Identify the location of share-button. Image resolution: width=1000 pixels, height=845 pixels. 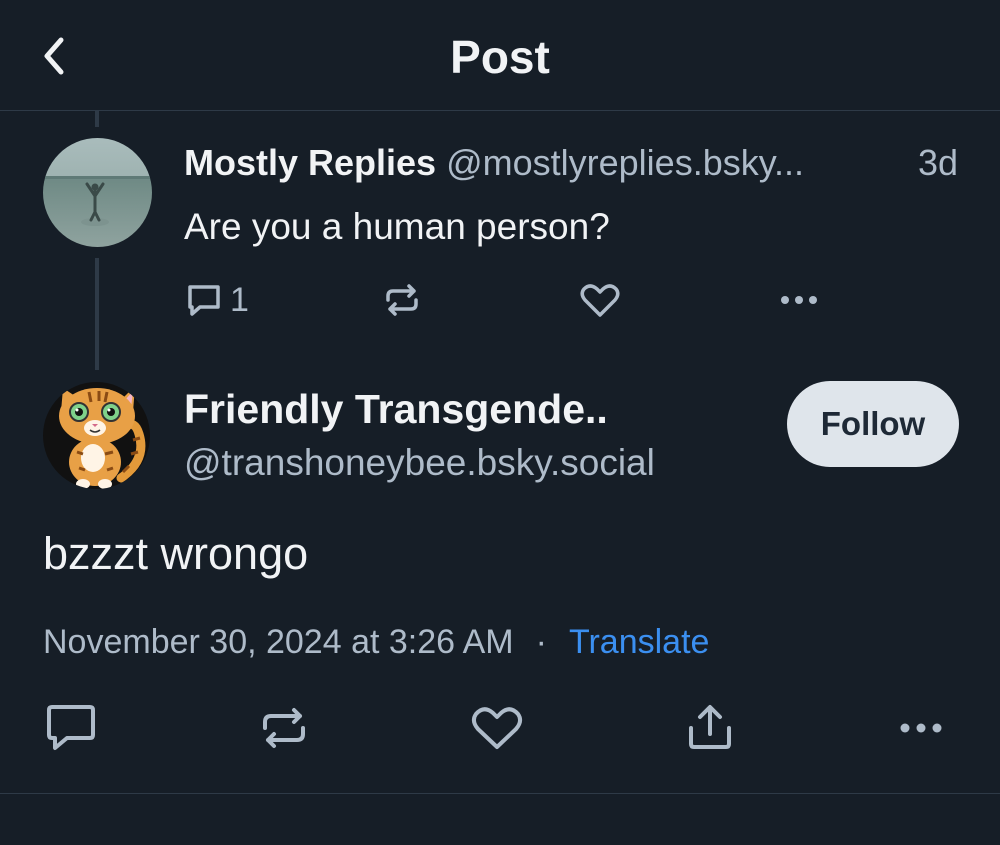
(710, 727).